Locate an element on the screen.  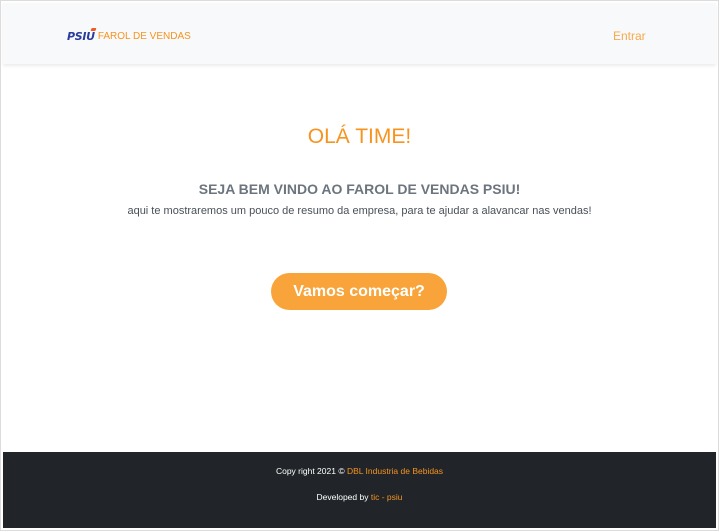
start-button: Vamos começar? is located at coordinates (359, 291).